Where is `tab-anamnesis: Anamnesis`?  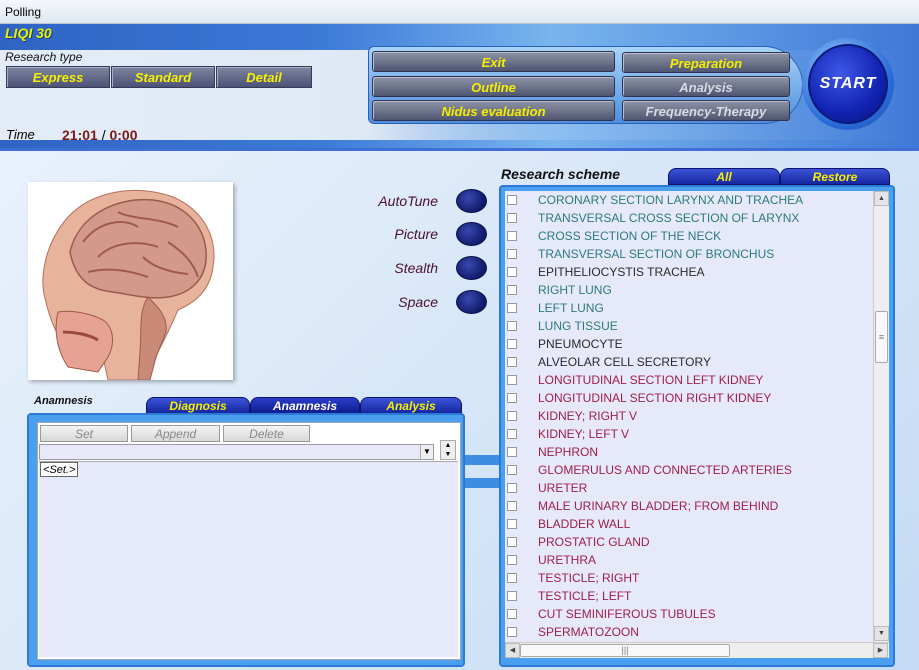
tab-anamnesis: Anamnesis is located at coordinates (305, 405).